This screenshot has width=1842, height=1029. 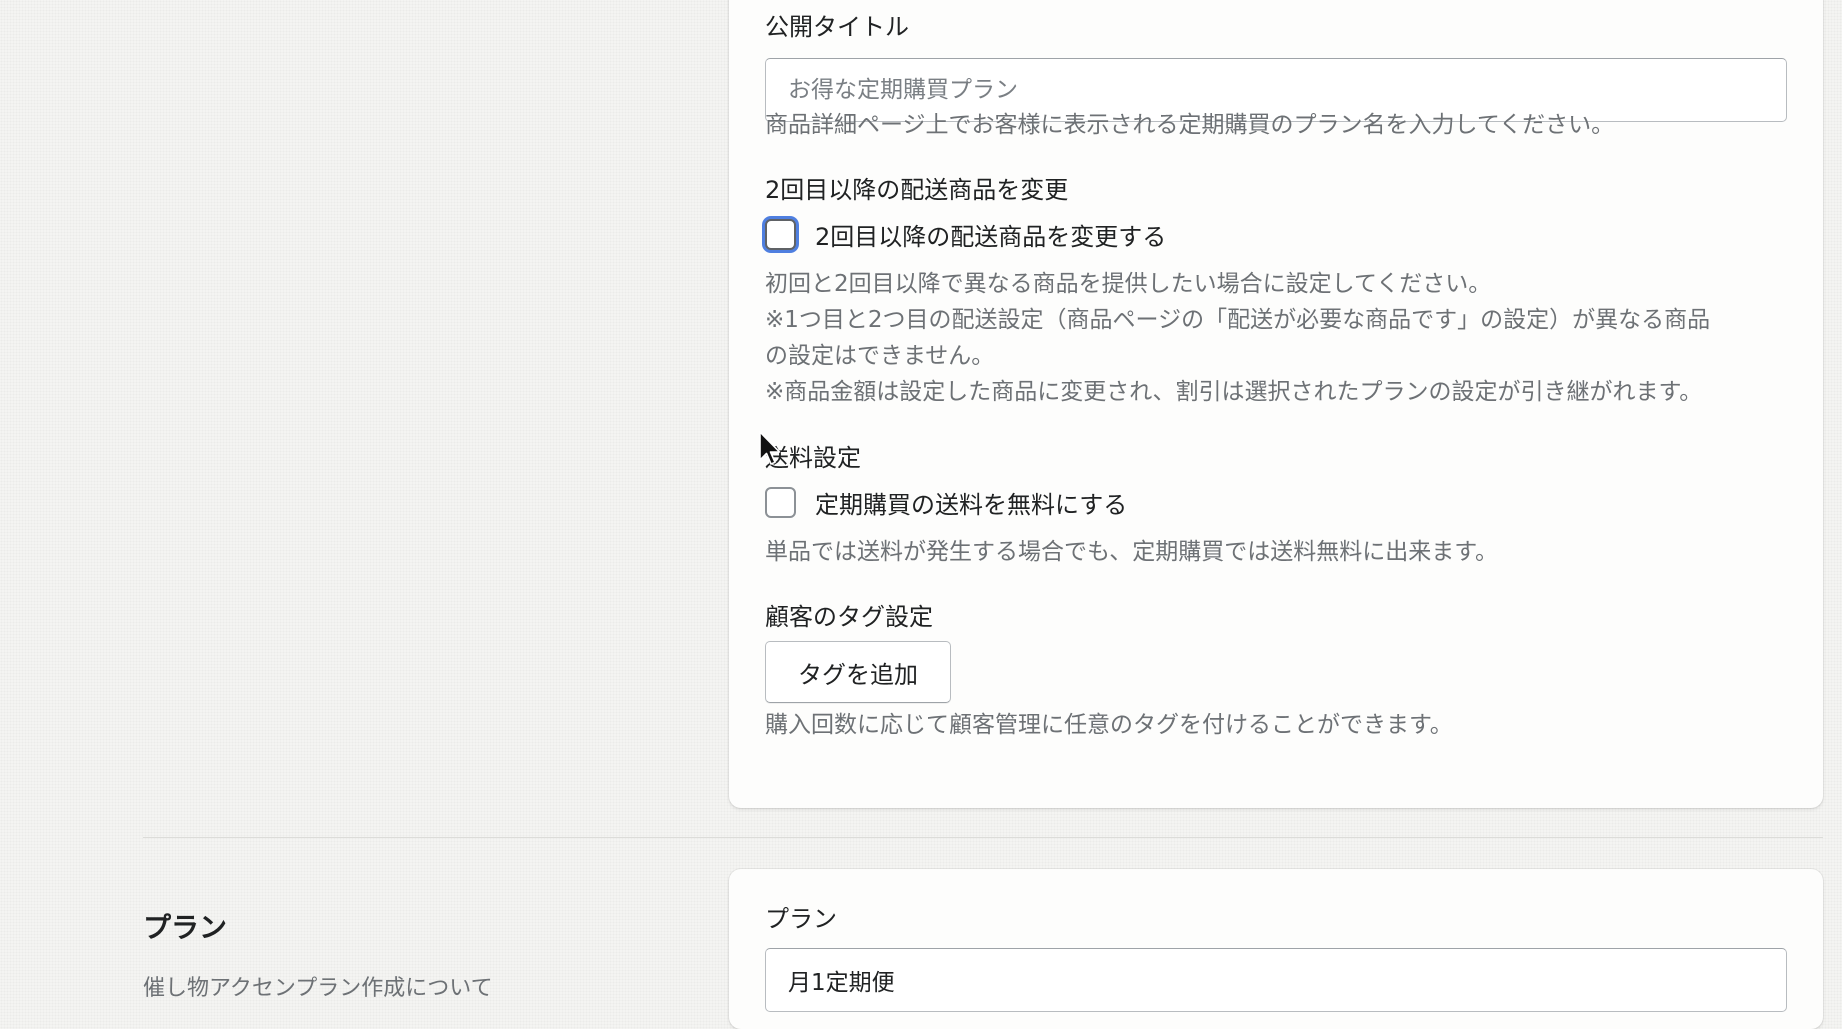 What do you see at coordinates (1190, 125) in the screenshot?
I see `public-title-help: 商品詳細ページ上でお客様に表示される定期購買のプラン名を入力してください。` at bounding box center [1190, 125].